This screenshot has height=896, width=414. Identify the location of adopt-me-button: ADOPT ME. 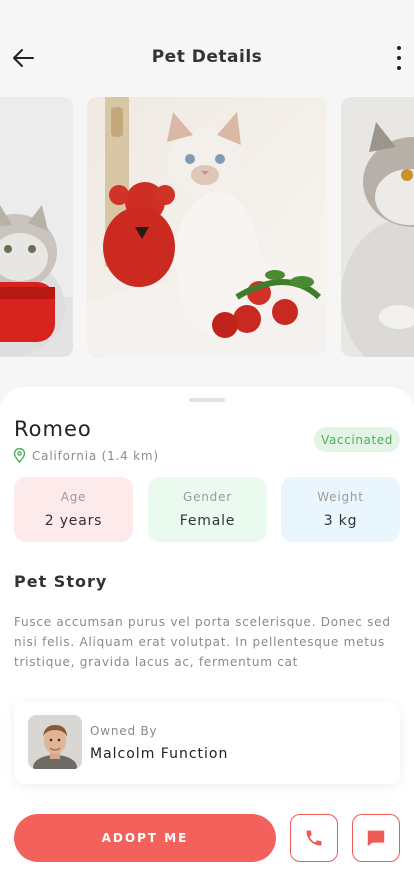
(145, 838).